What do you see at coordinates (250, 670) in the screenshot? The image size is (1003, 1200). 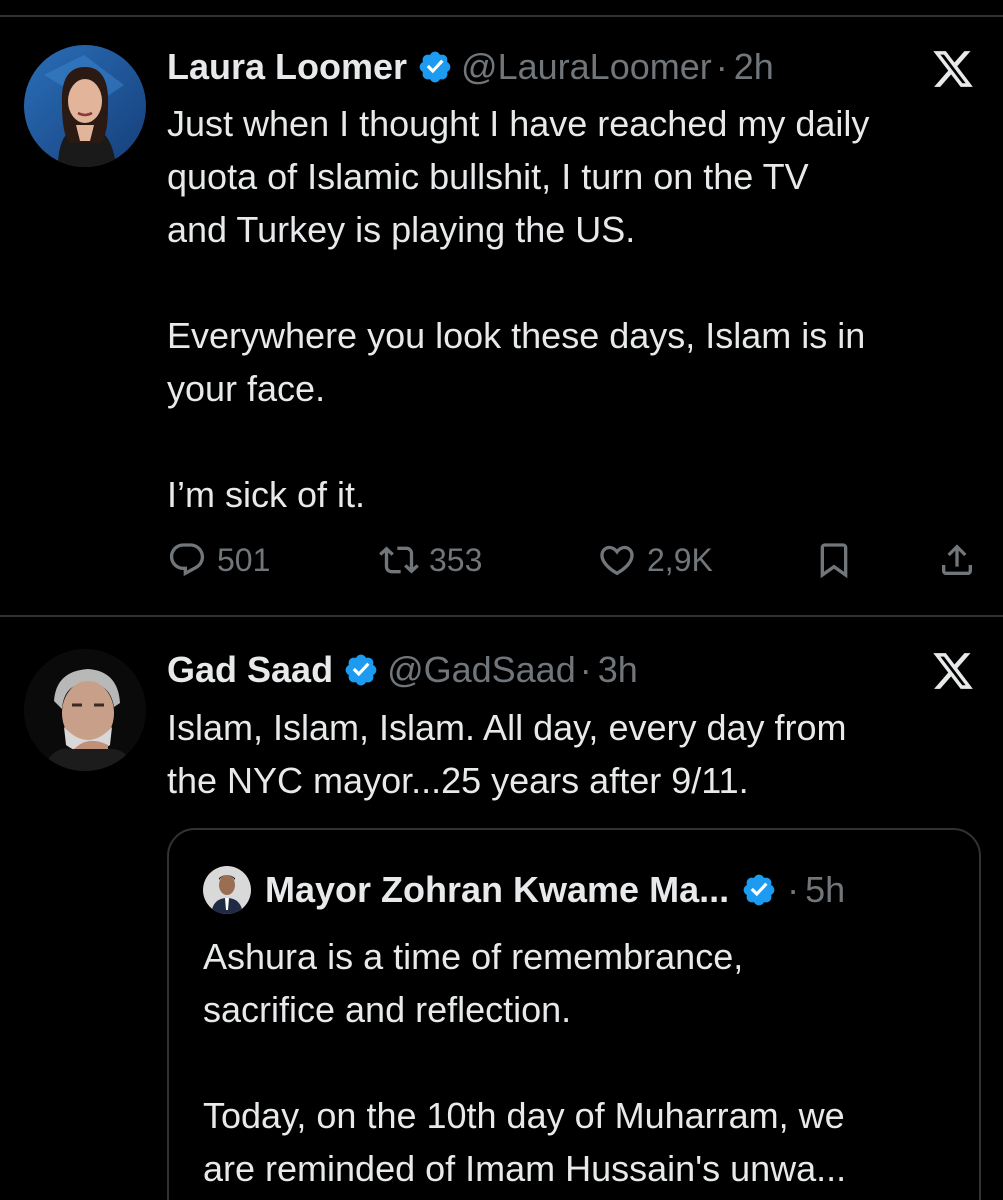 I see `author-name: Gad Saad` at bounding box center [250, 670].